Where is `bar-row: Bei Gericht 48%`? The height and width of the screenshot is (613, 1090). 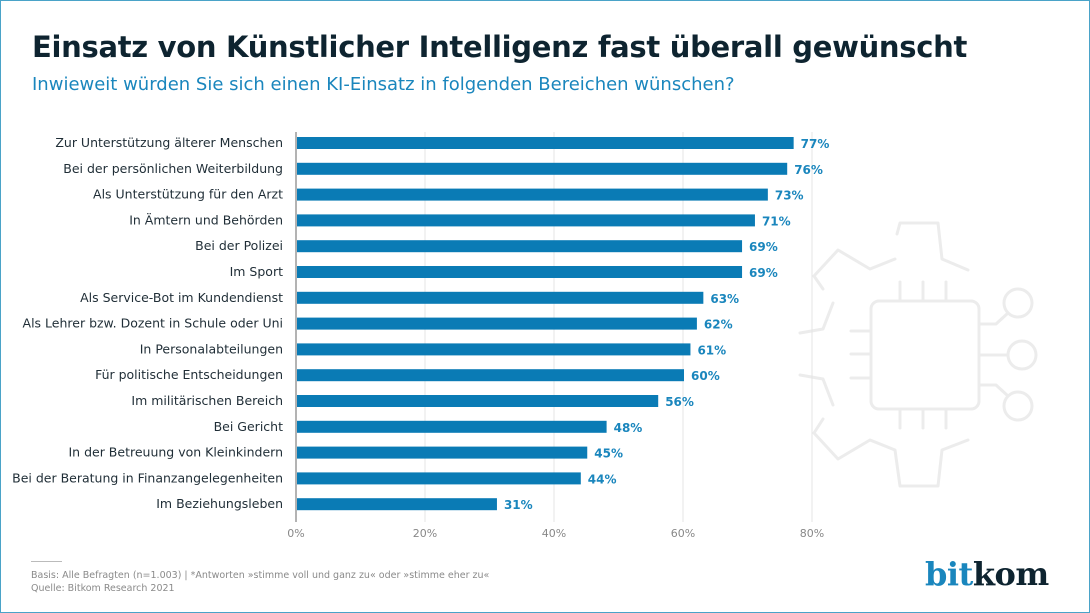
bar-row: Bei Gericht 48% is located at coordinates (428, 427).